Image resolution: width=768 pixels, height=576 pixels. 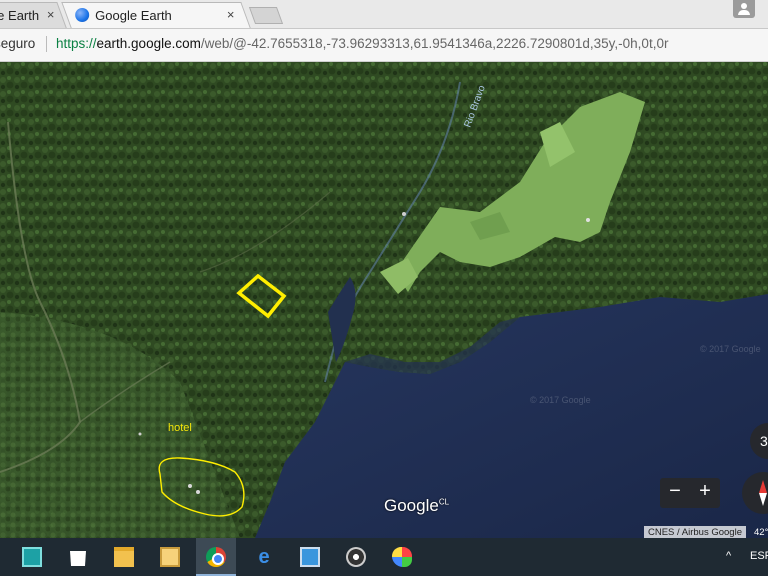 I want to click on file-explorer-icon, so click(x=124, y=557).